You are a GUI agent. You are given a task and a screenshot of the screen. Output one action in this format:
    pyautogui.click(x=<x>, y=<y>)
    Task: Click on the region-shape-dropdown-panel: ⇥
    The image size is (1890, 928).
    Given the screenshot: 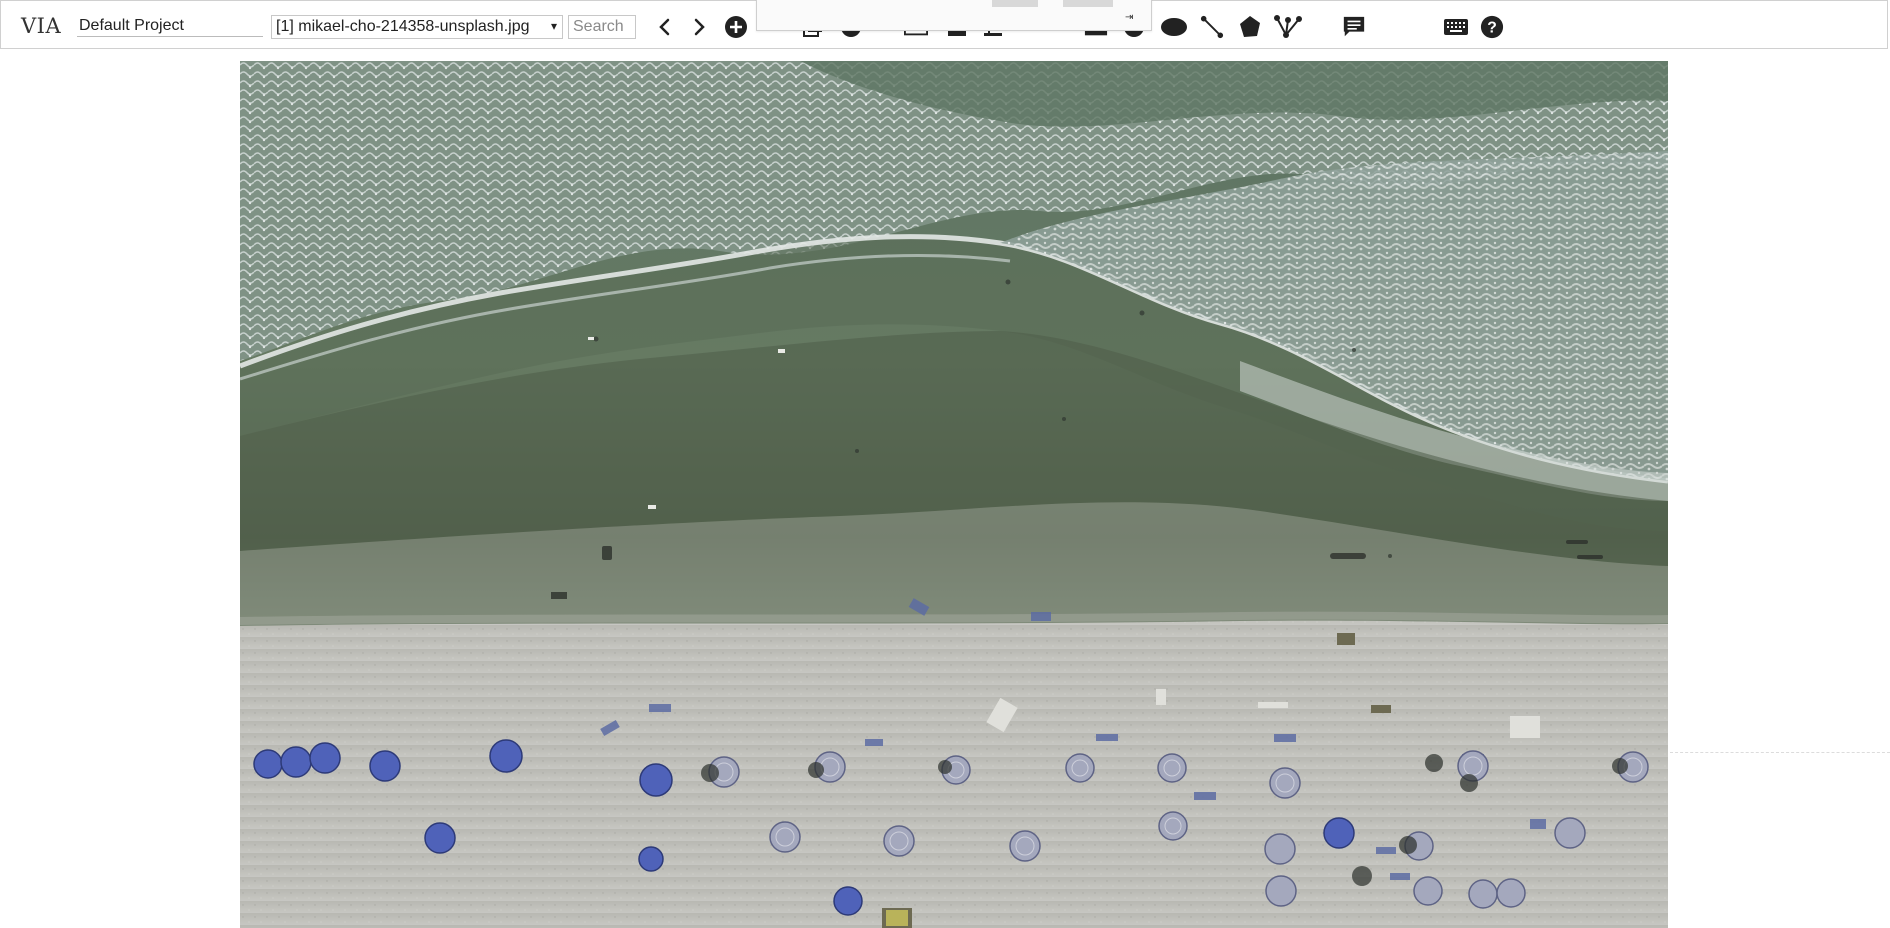 What is the action you would take?
    pyautogui.click(x=954, y=15)
    